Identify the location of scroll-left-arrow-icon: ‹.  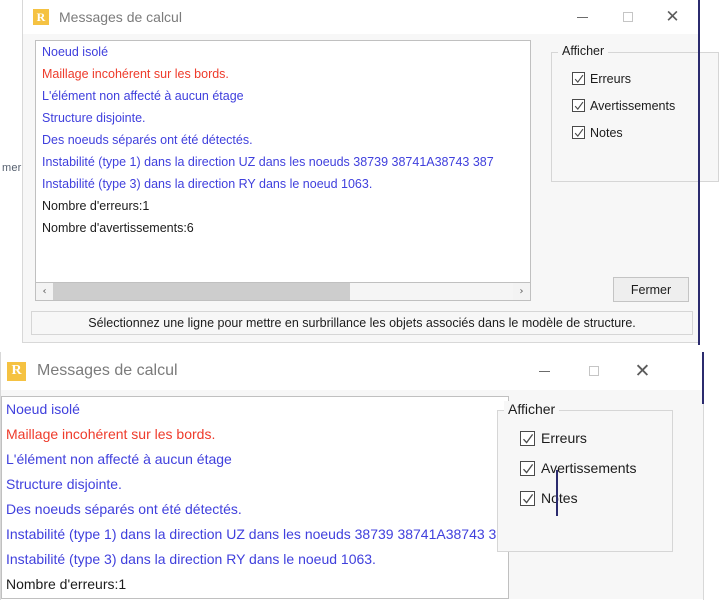
(44, 291).